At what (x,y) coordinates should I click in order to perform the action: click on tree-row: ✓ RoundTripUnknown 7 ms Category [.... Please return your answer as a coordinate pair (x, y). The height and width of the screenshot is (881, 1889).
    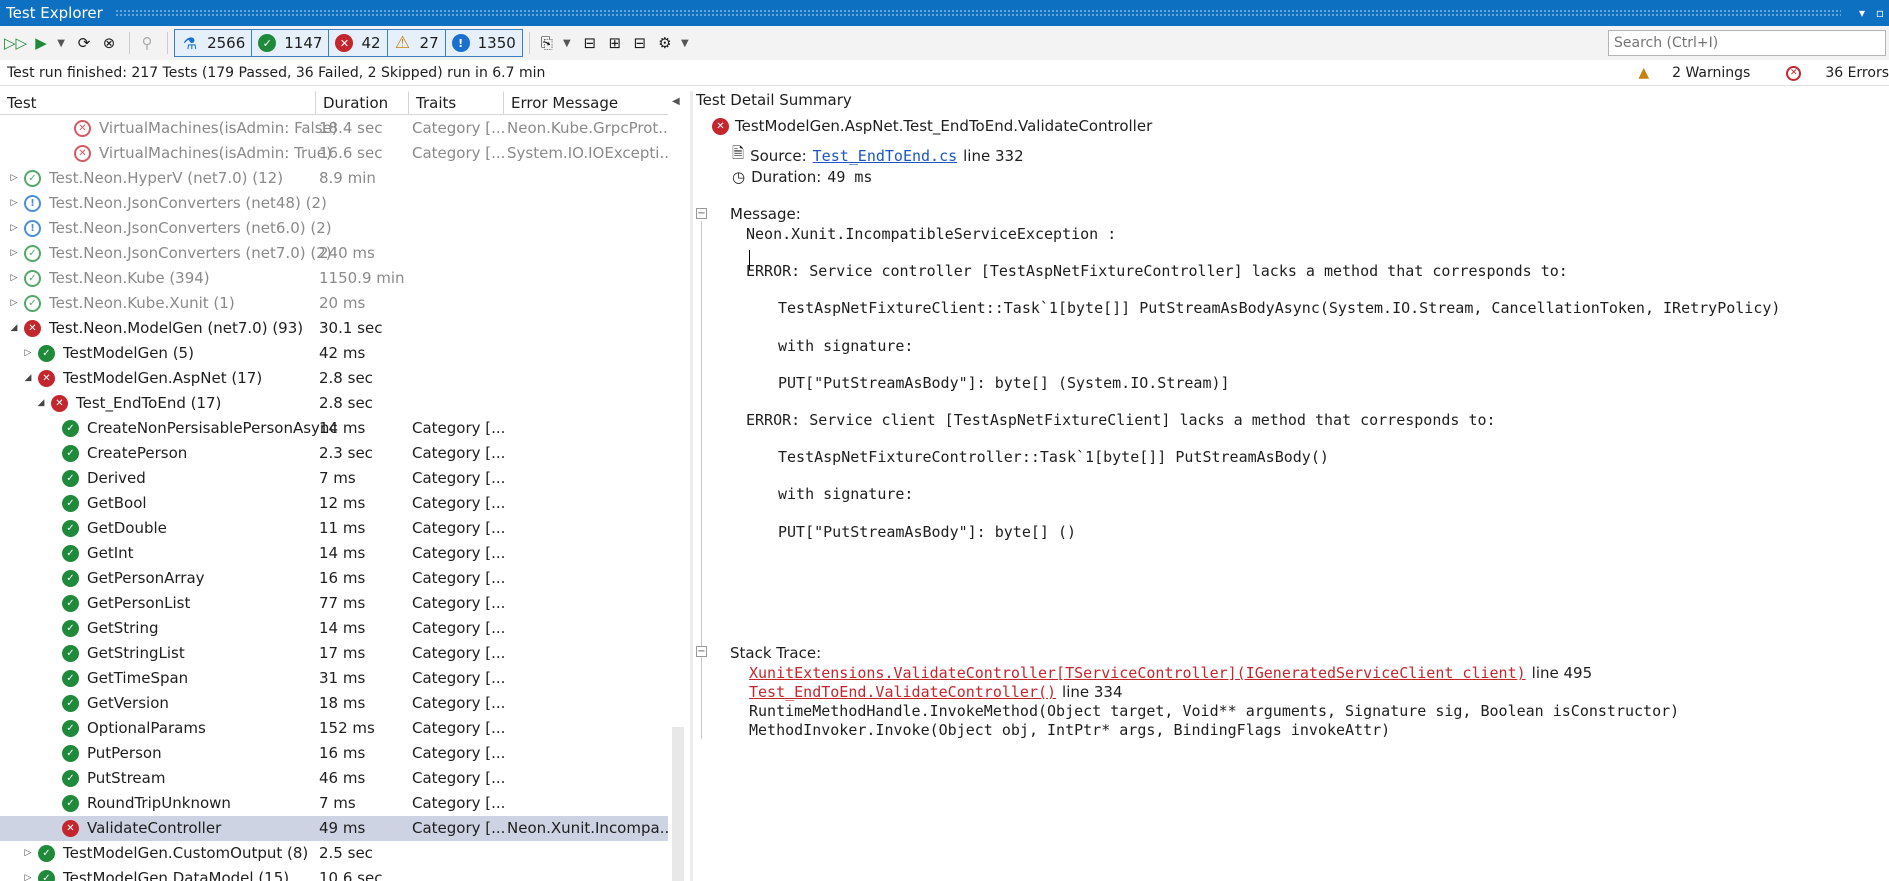
    Looking at the image, I should click on (334, 803).